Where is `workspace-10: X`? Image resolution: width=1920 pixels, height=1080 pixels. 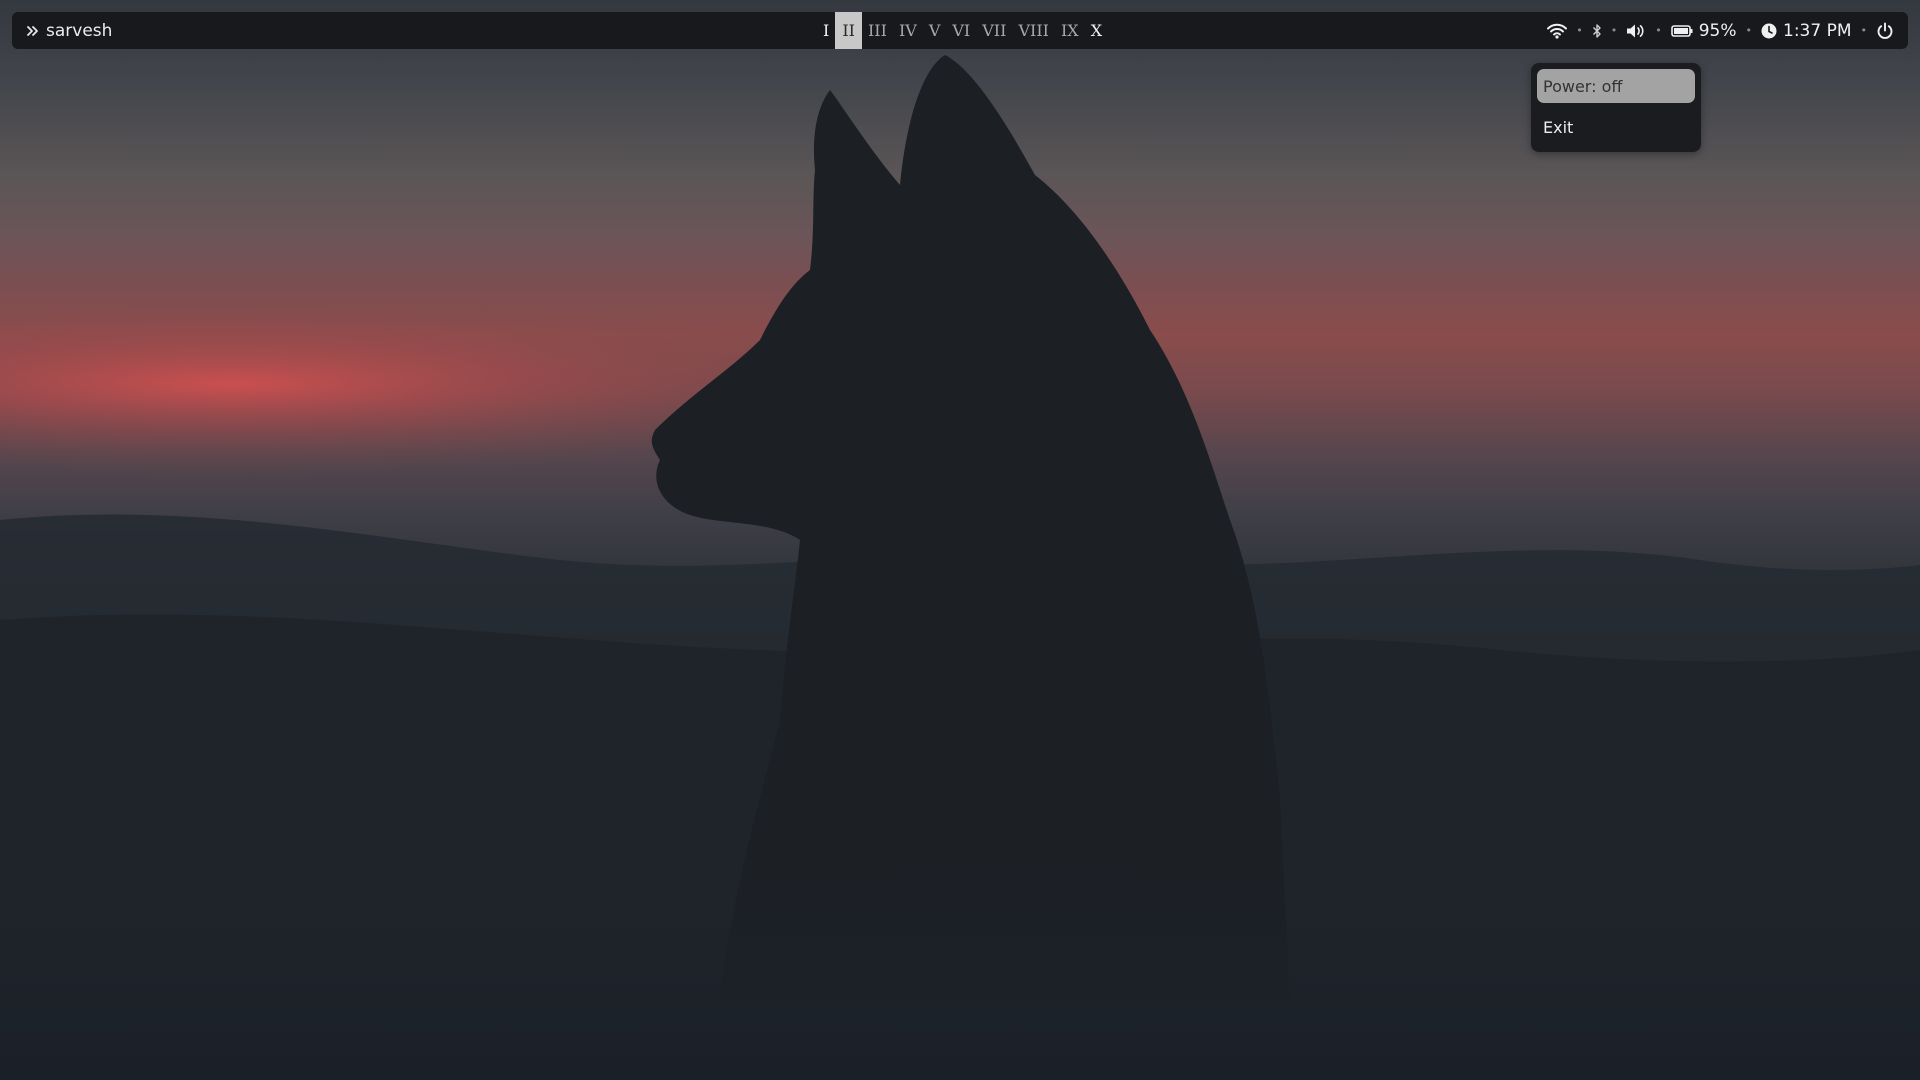 workspace-10: X is located at coordinates (1096, 30).